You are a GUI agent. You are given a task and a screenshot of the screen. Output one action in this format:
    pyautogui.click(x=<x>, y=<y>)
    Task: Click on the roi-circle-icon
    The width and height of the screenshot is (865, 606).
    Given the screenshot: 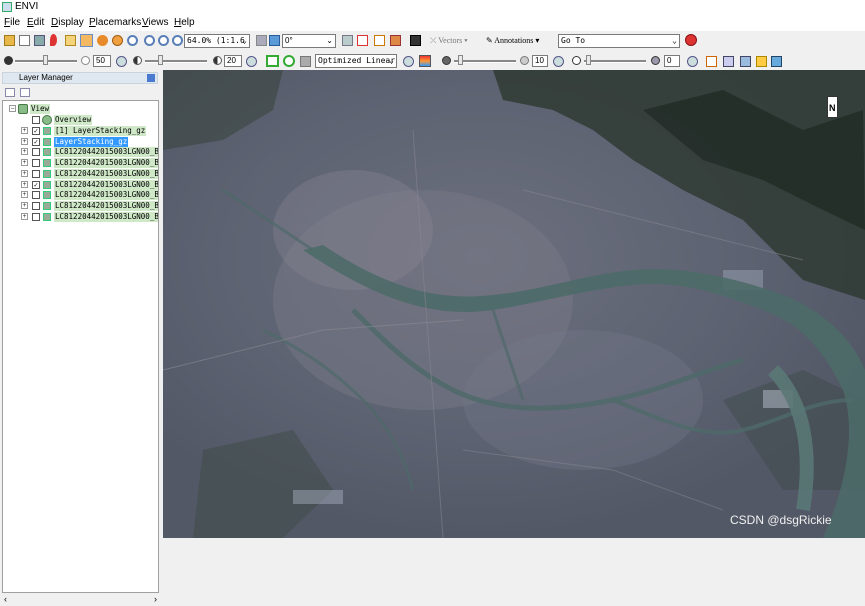 What is the action you would take?
    pyautogui.click(x=289, y=61)
    